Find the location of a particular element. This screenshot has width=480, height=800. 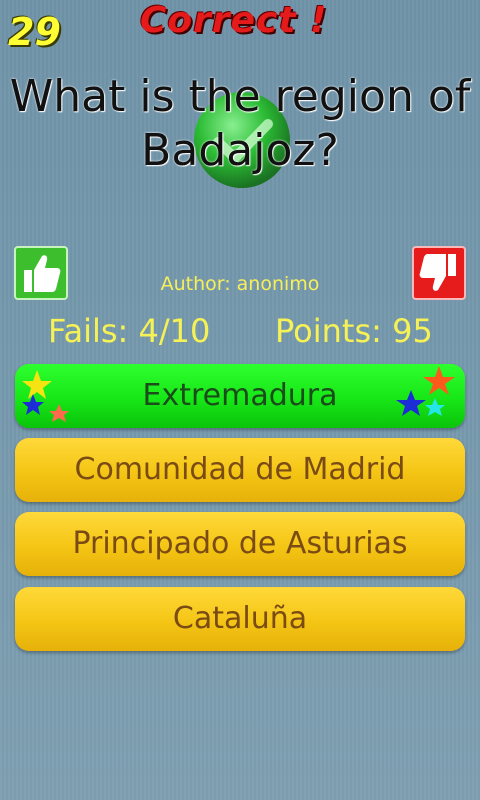

points-count: Points: 95 is located at coordinates (354, 331).